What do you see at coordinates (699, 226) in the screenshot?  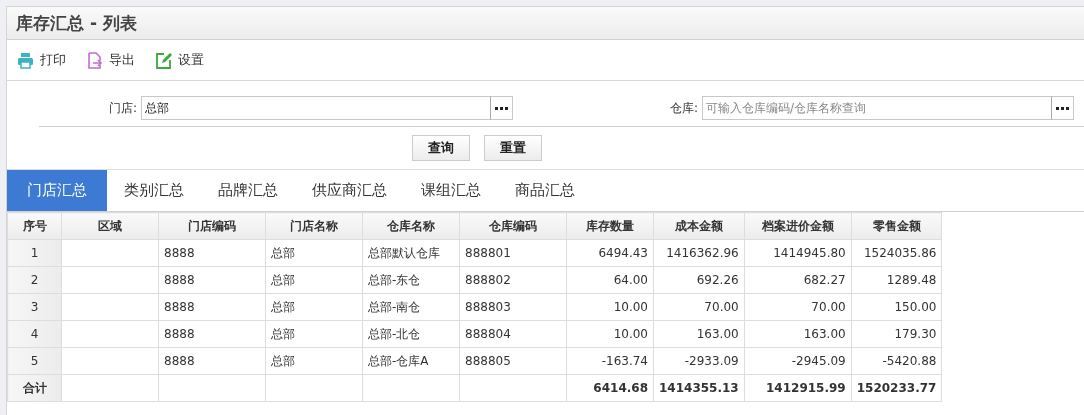 I see `column-header: 成本金额` at bounding box center [699, 226].